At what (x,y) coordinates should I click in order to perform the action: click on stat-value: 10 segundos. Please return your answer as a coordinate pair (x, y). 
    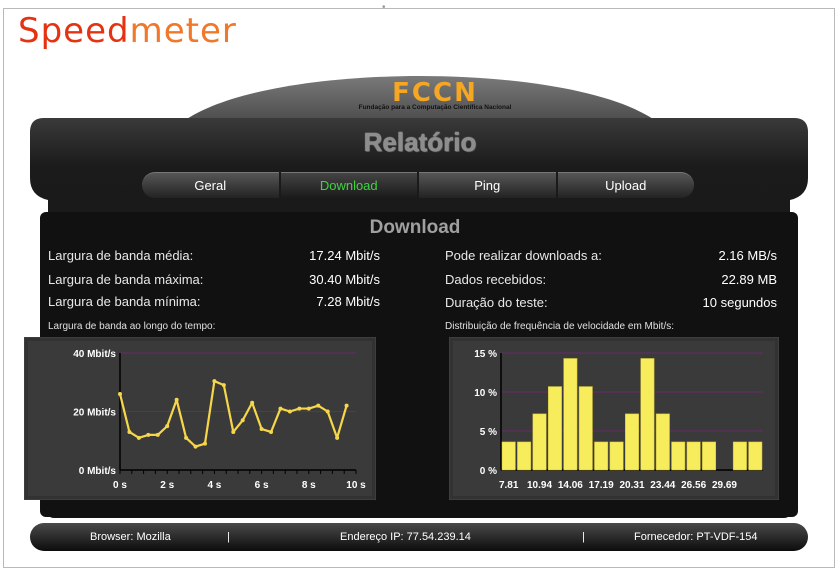
    Looking at the image, I should click on (739, 302).